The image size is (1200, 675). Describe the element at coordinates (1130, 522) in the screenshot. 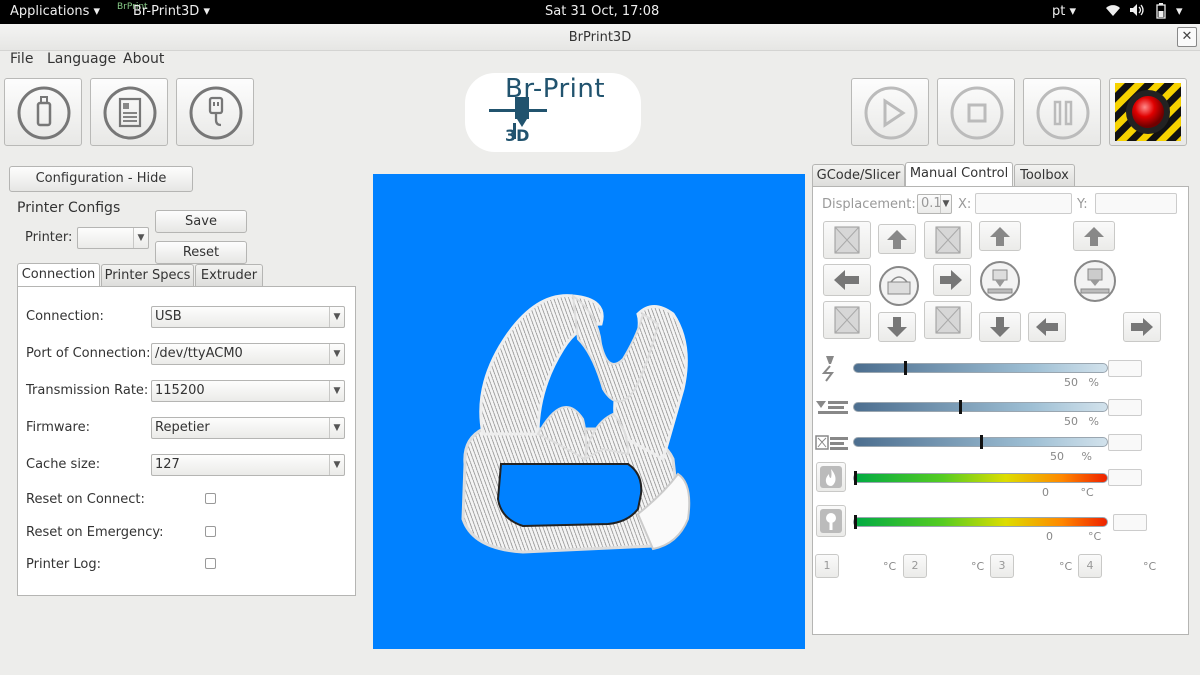

I see `bed-temp-input` at that location.